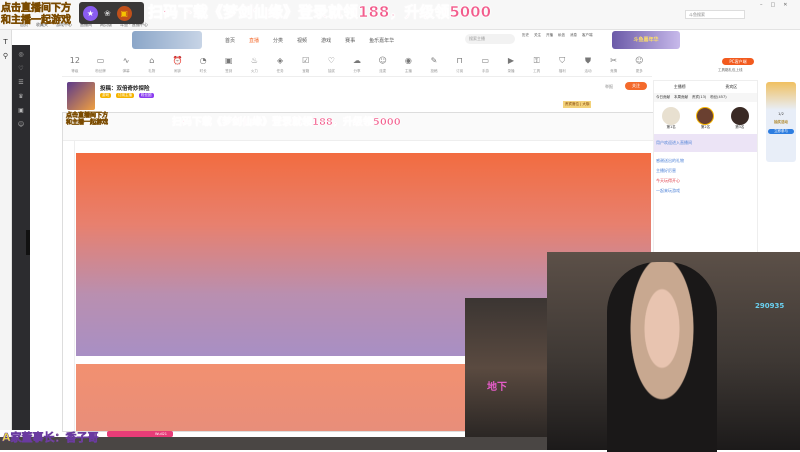 The height and width of the screenshot is (452, 800). I want to click on toolbar-item: ⚿ 工具, so click(537, 66).